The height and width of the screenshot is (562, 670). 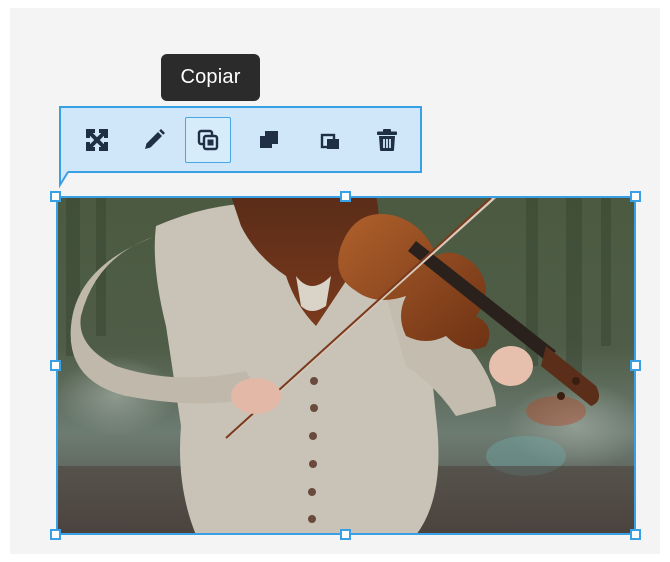 I want to click on send-backward-button, so click(x=330, y=140).